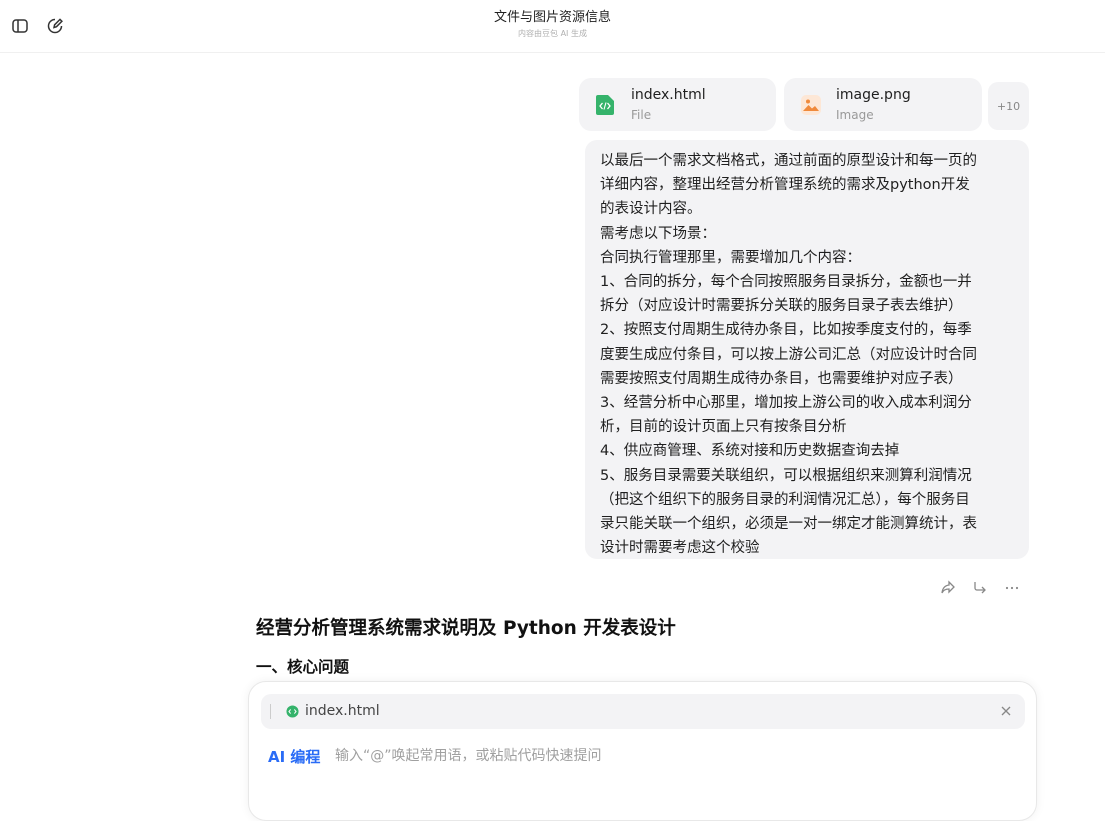  What do you see at coordinates (342, 711) in the screenshot?
I see `attached-file-name: index.html` at bounding box center [342, 711].